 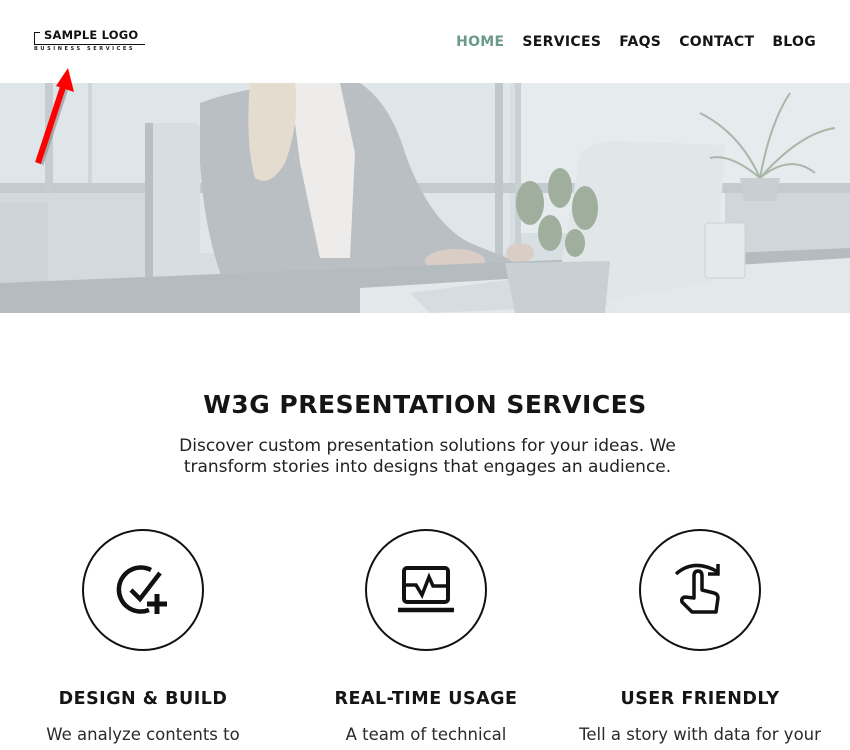 What do you see at coordinates (700, 699) in the screenshot?
I see `feature-title: USER FRIENDLY` at bounding box center [700, 699].